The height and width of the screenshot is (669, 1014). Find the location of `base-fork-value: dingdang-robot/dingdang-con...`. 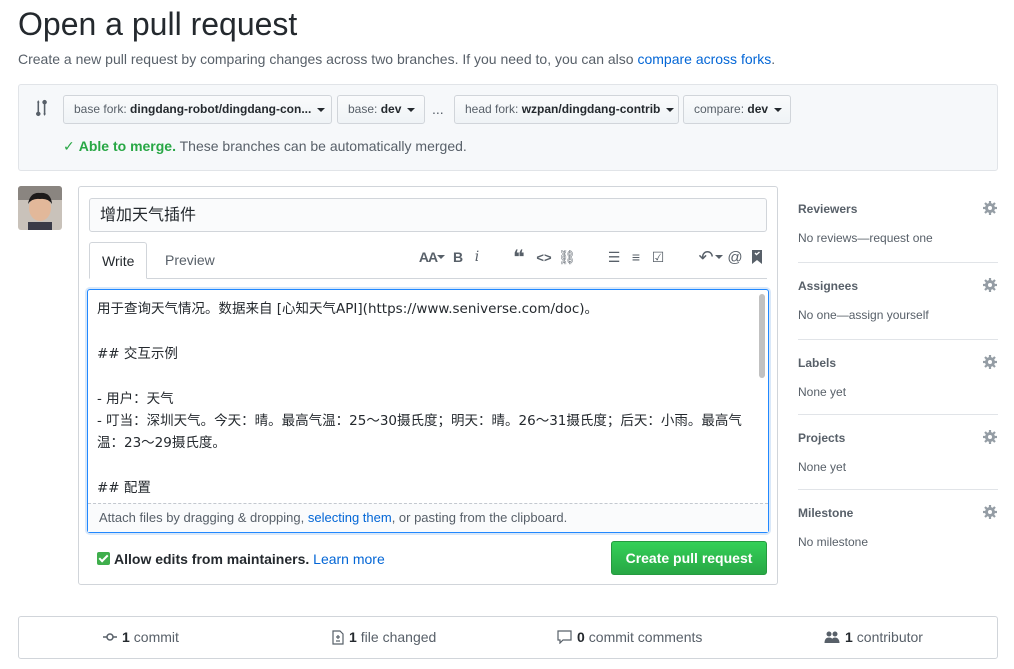

base-fork-value: dingdang-robot/dingdang-con... is located at coordinates (221, 109).